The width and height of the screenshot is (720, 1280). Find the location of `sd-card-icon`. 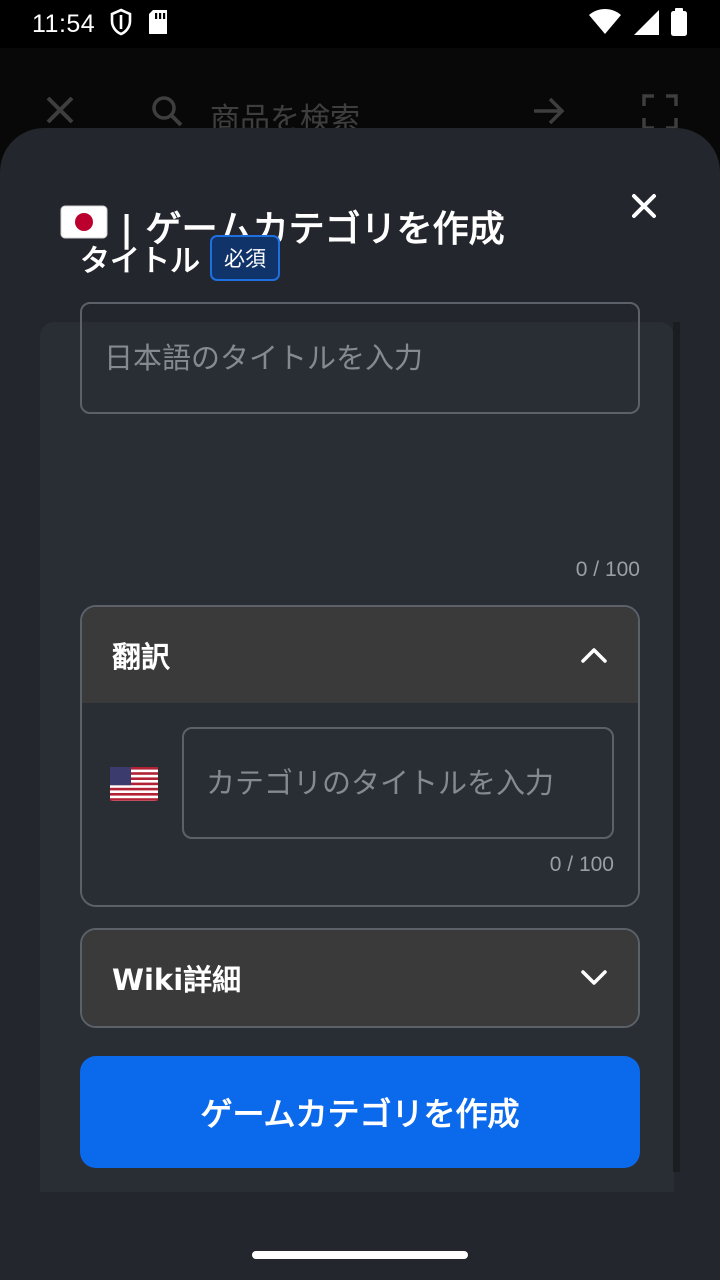

sd-card-icon is located at coordinates (158, 24).